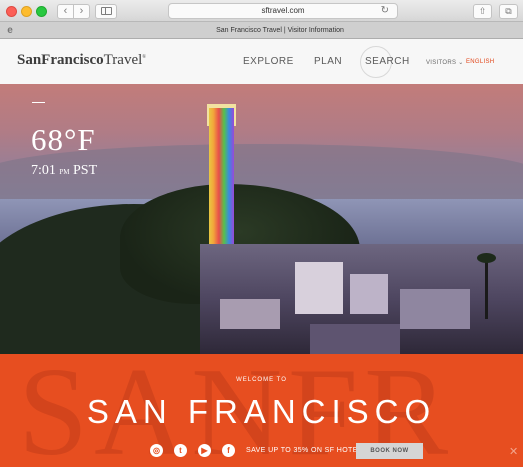 The height and width of the screenshot is (467, 523). Describe the element at coordinates (204, 450) in the screenshot. I see `youtube-icon: ▶` at that location.